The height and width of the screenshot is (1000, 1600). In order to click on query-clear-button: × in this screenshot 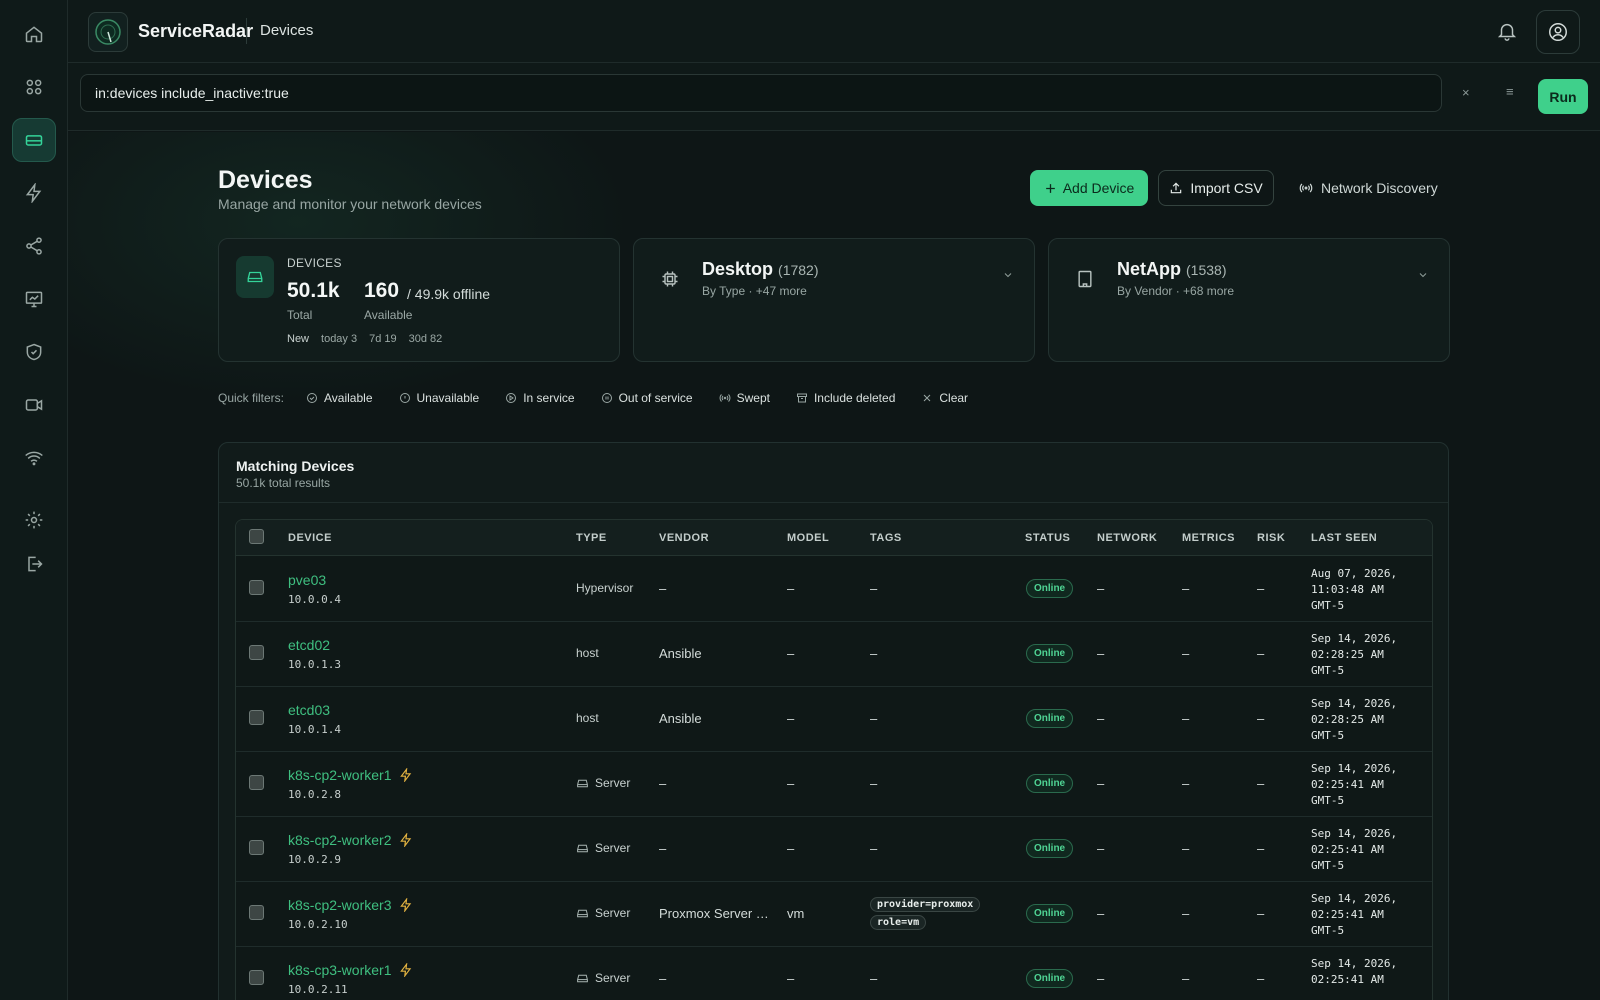, I will do `click(1466, 92)`.